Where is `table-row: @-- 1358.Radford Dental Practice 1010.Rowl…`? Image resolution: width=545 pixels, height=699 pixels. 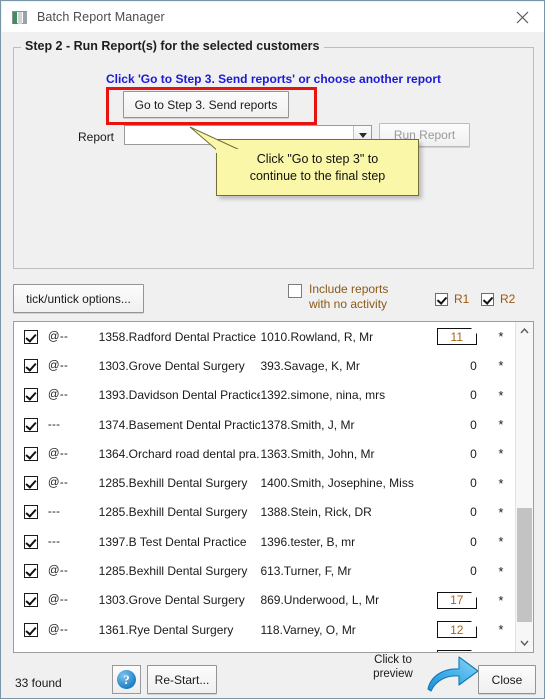 table-row: @-- 1358.Radford Dental Practice 1010.Rowl… is located at coordinates (264, 336).